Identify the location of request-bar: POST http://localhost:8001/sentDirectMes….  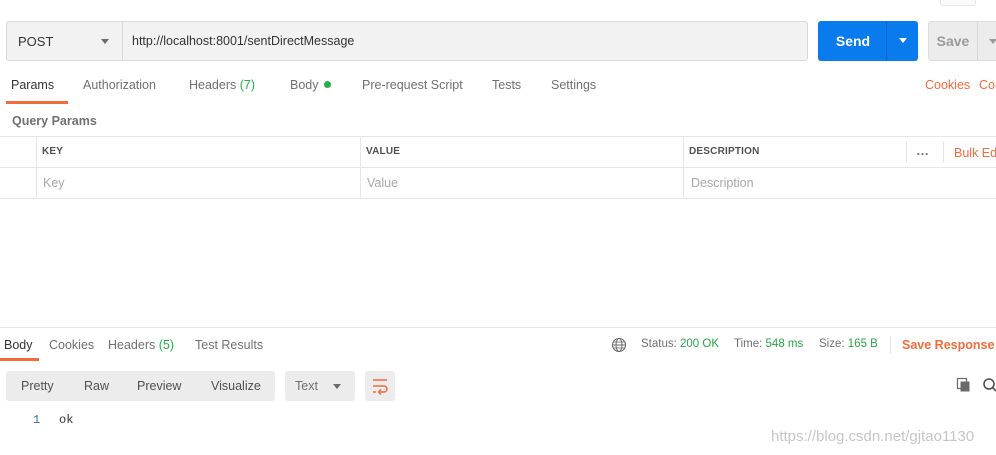
(407, 41).